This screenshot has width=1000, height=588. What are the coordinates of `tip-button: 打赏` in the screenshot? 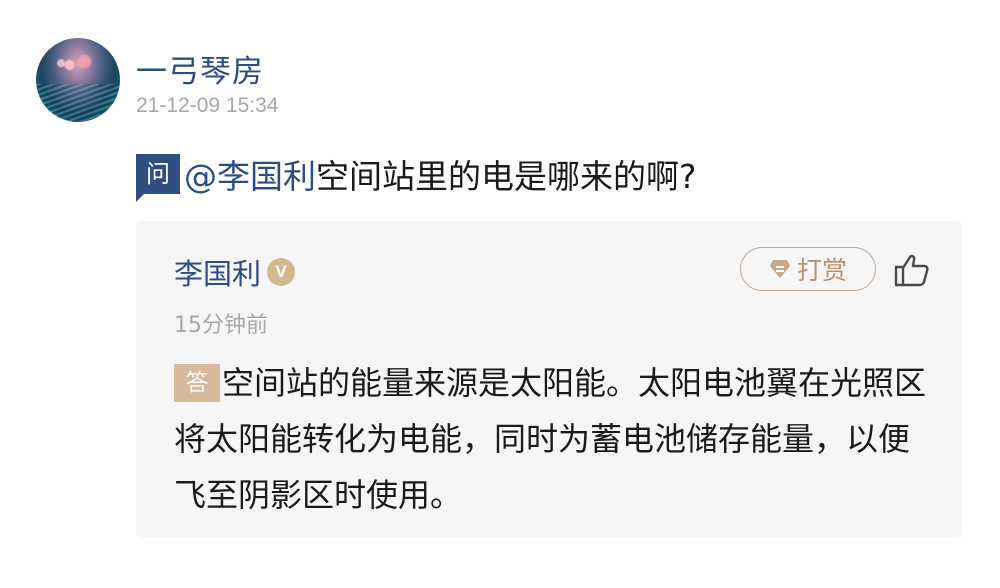 It's located at (808, 269).